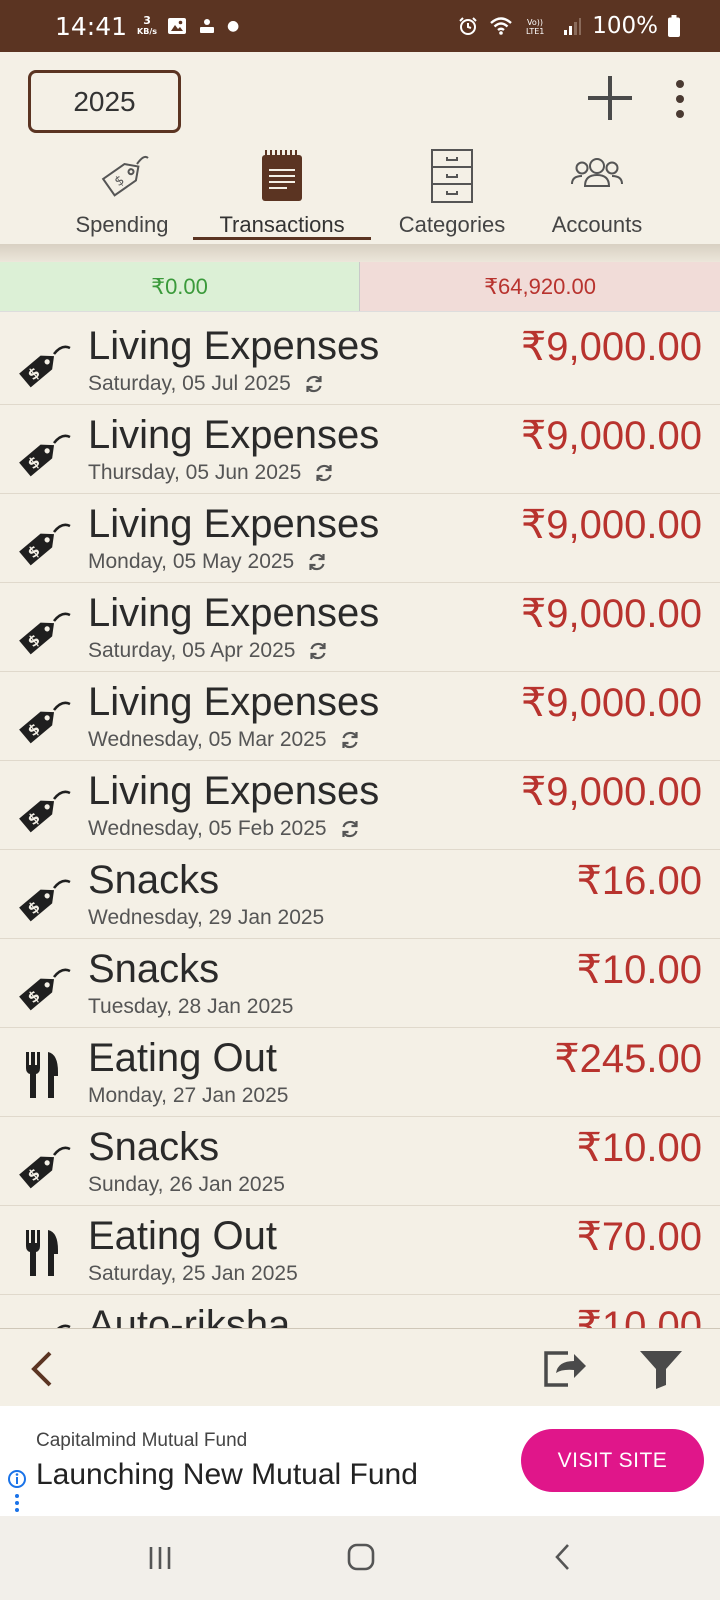 The image size is (720, 1600). What do you see at coordinates (573, 26) in the screenshot?
I see `signal-icon` at bounding box center [573, 26].